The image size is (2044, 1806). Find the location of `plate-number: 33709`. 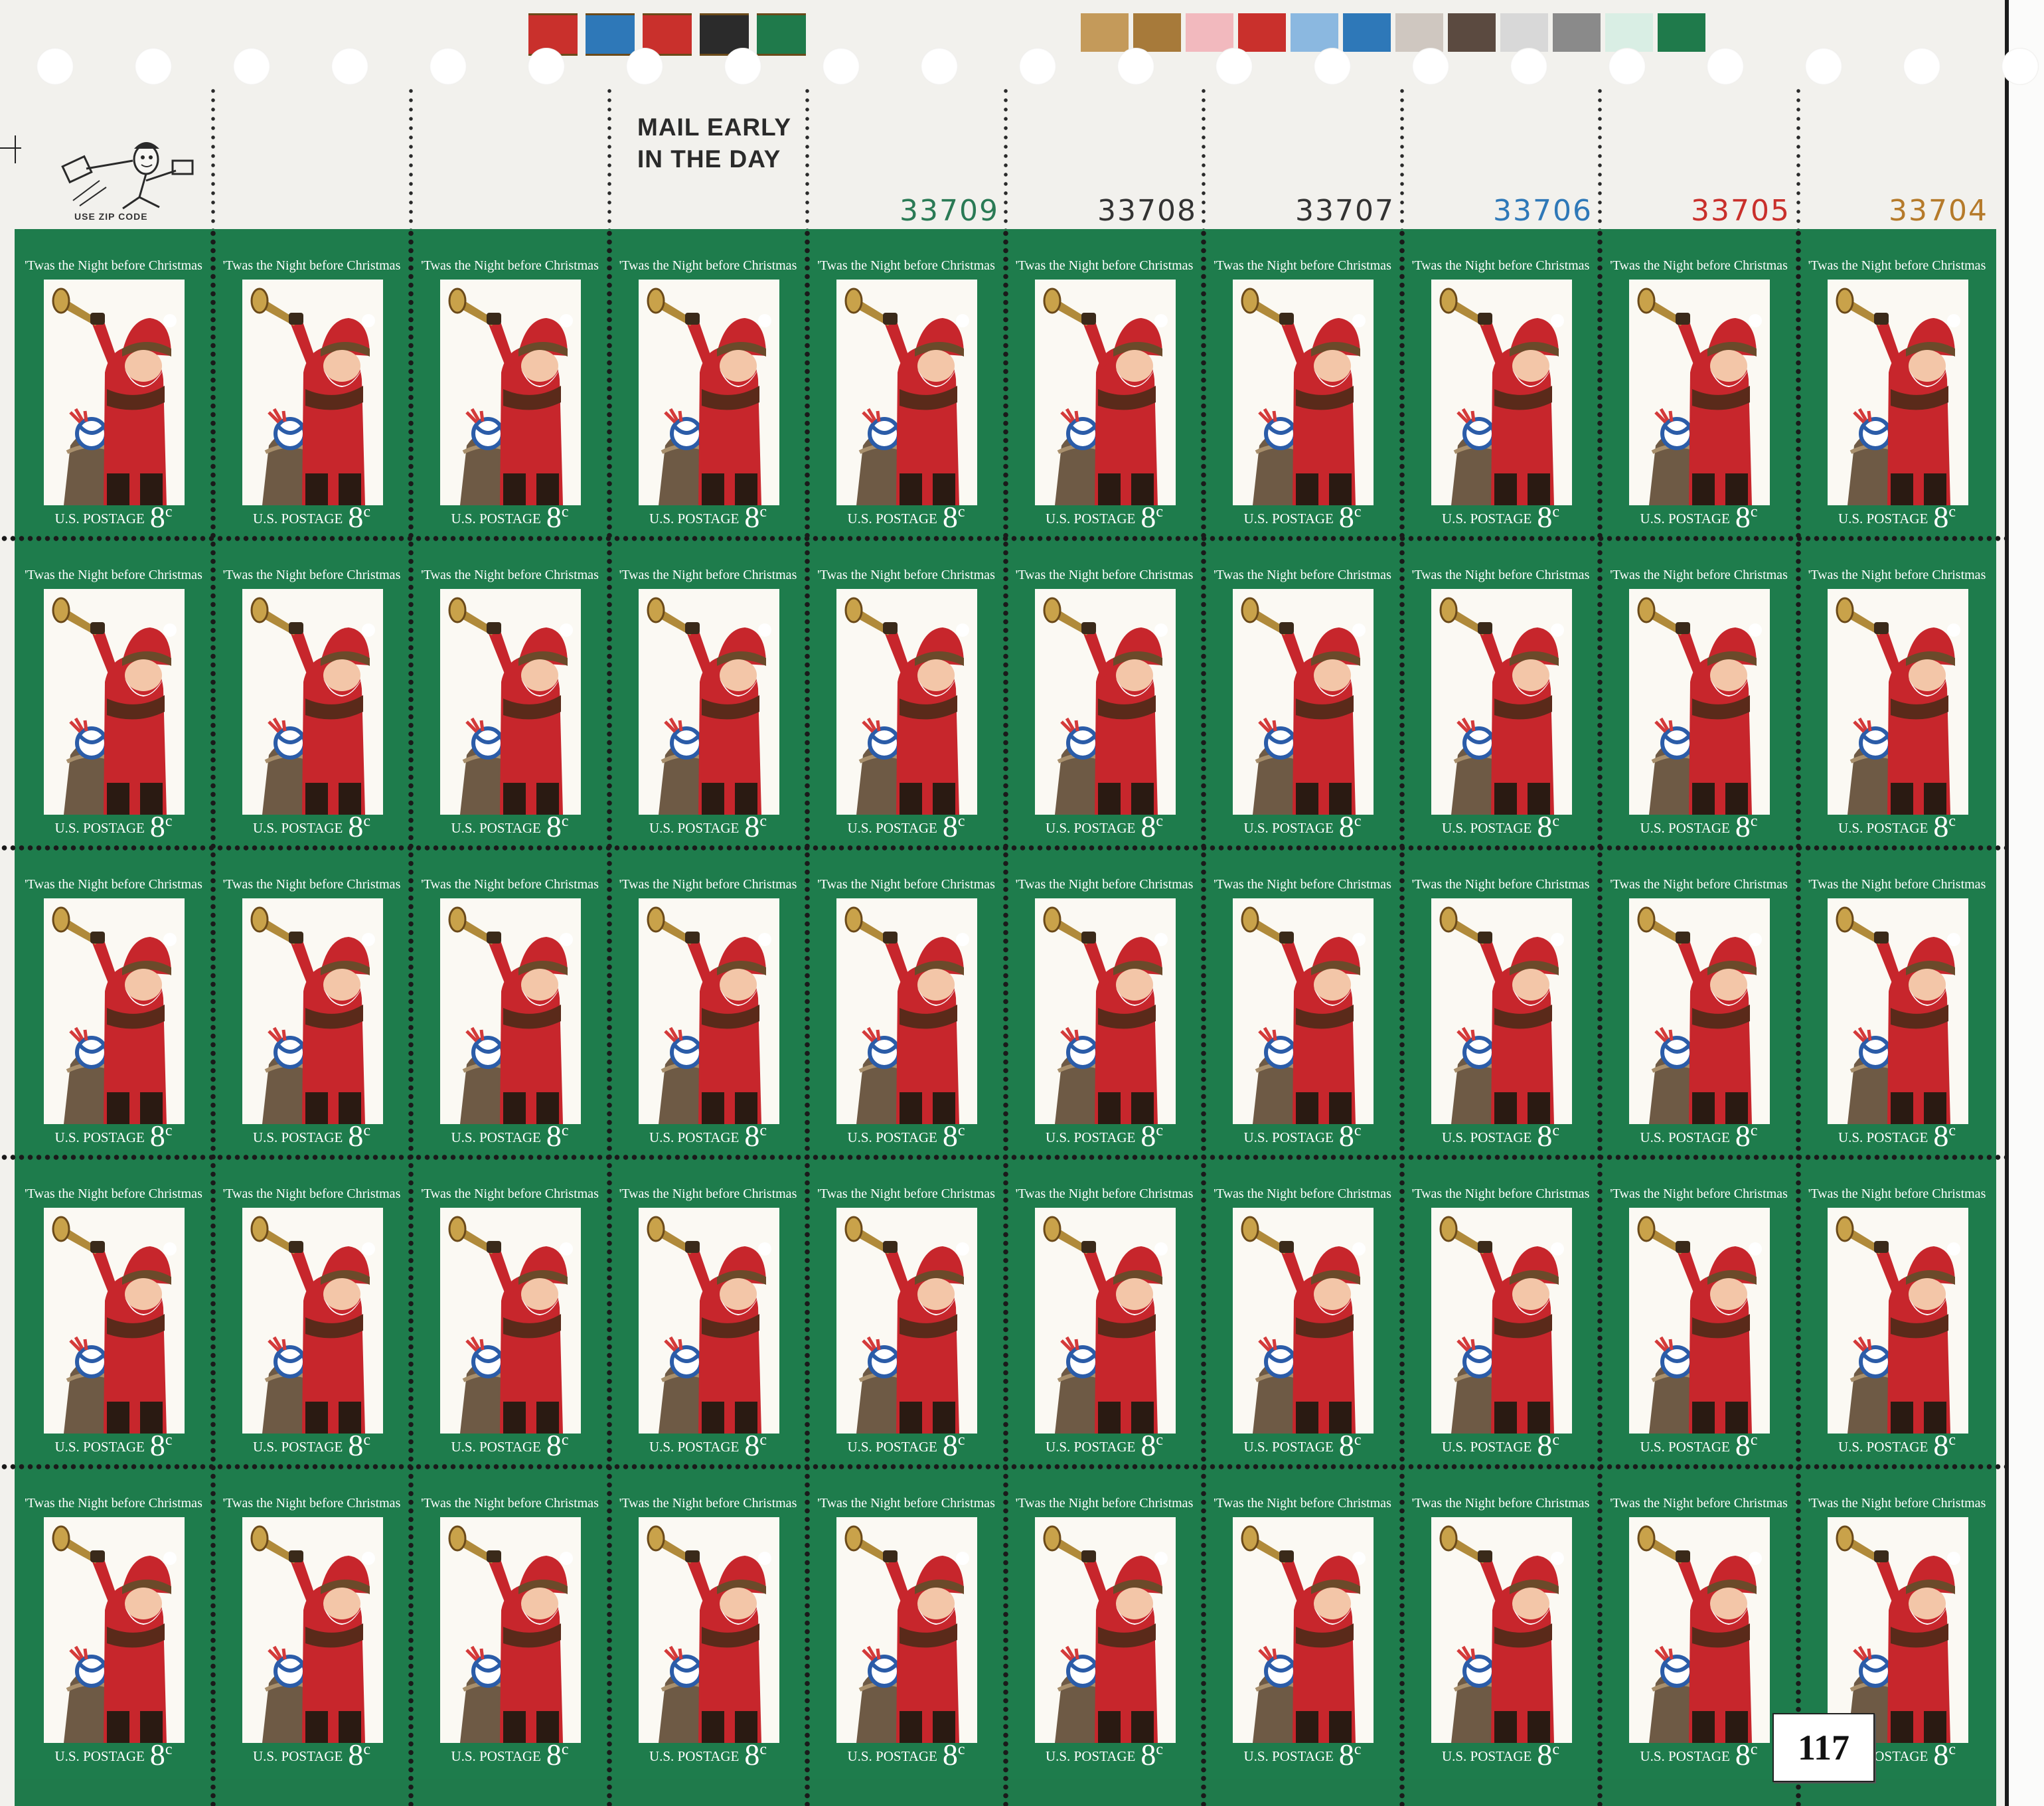

plate-number: 33709 is located at coordinates (950, 211).